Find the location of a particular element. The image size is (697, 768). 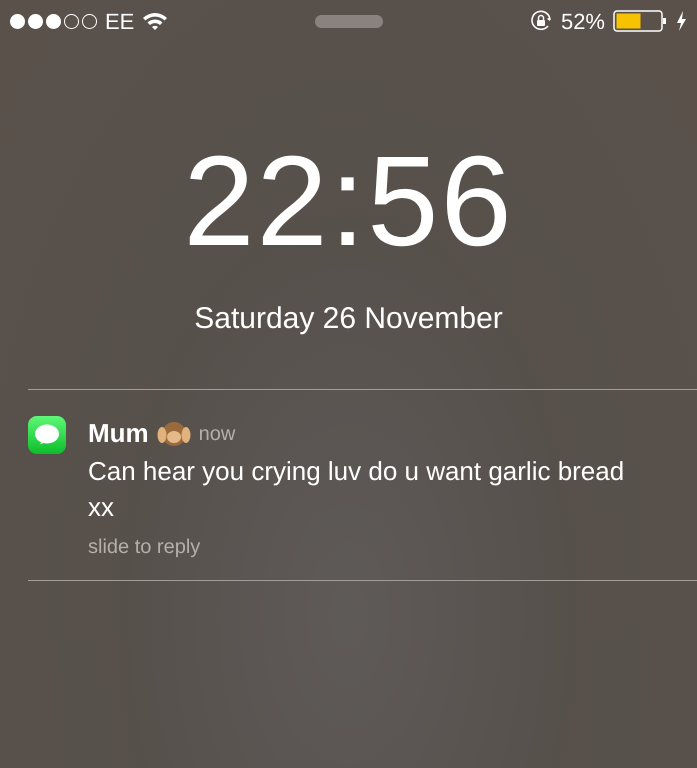

signal-icon is located at coordinates (53, 21).